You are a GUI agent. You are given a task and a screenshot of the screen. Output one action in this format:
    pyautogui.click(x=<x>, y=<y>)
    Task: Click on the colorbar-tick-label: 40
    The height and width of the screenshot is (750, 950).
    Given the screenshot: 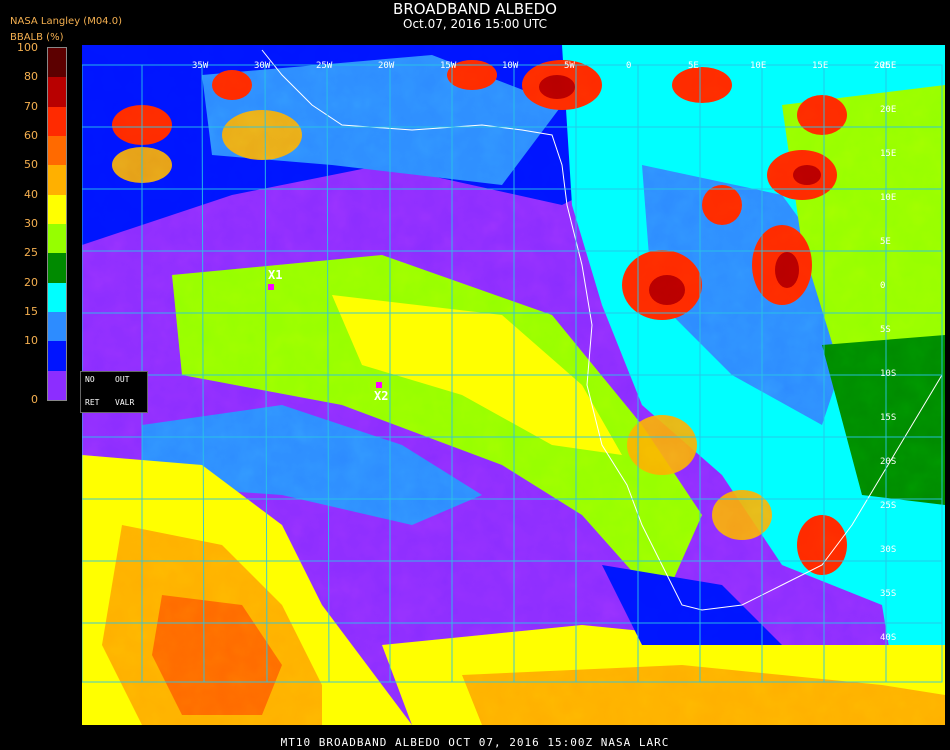 What is the action you would take?
    pyautogui.click(x=31, y=194)
    